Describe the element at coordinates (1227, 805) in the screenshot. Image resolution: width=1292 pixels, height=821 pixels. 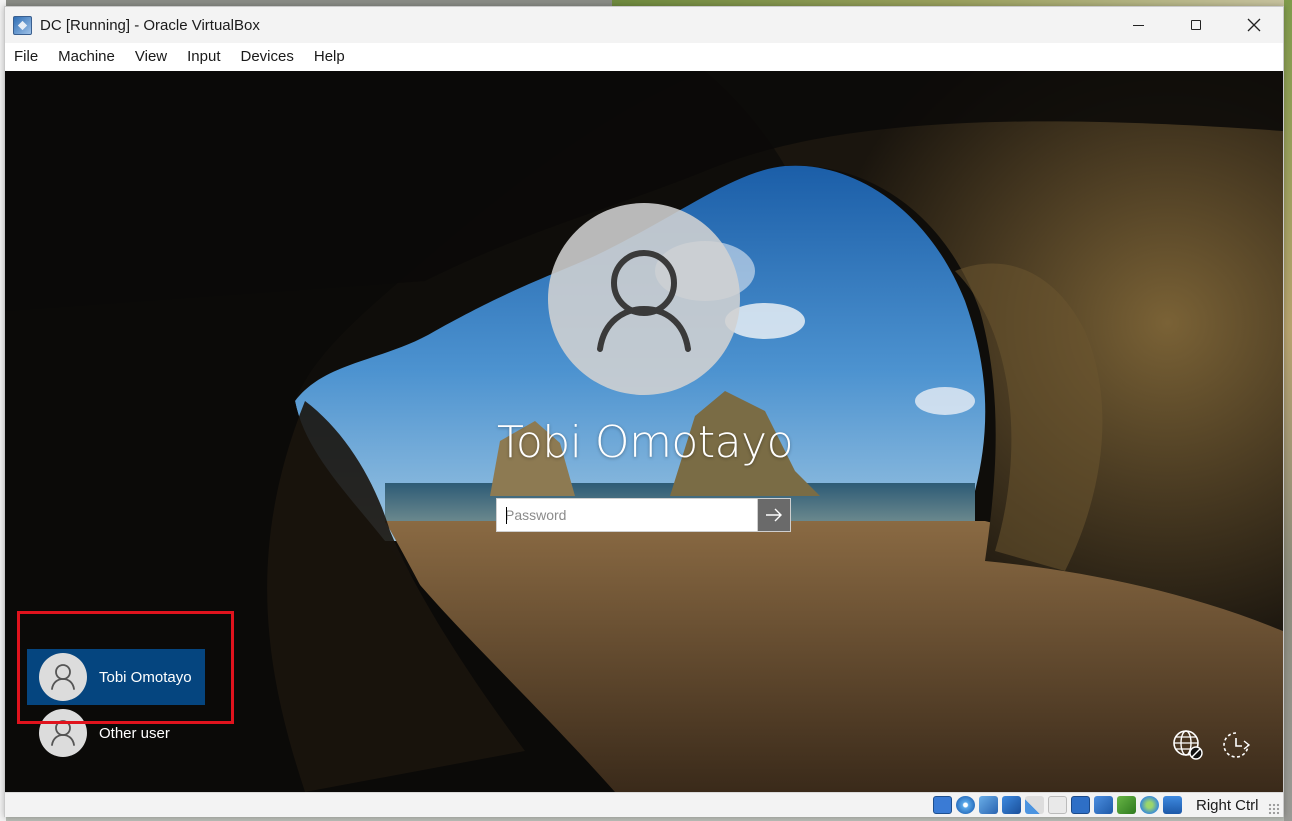
I see `host-key-label: Right Ctrl` at that location.